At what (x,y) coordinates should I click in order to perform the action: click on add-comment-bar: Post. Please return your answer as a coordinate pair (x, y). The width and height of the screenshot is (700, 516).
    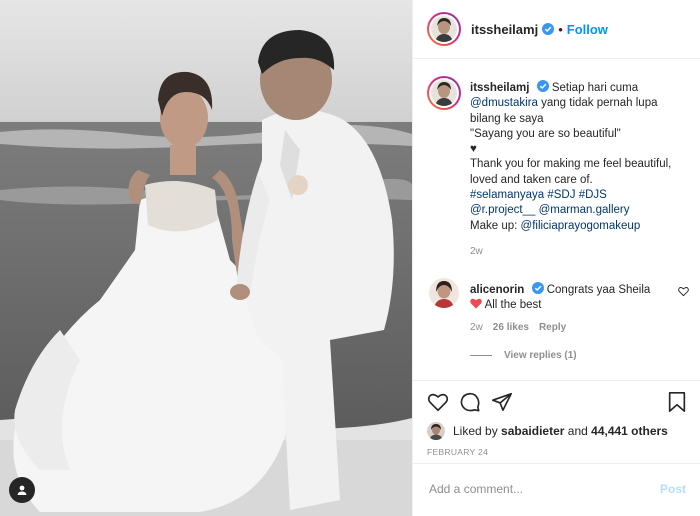
    Looking at the image, I should click on (556, 489).